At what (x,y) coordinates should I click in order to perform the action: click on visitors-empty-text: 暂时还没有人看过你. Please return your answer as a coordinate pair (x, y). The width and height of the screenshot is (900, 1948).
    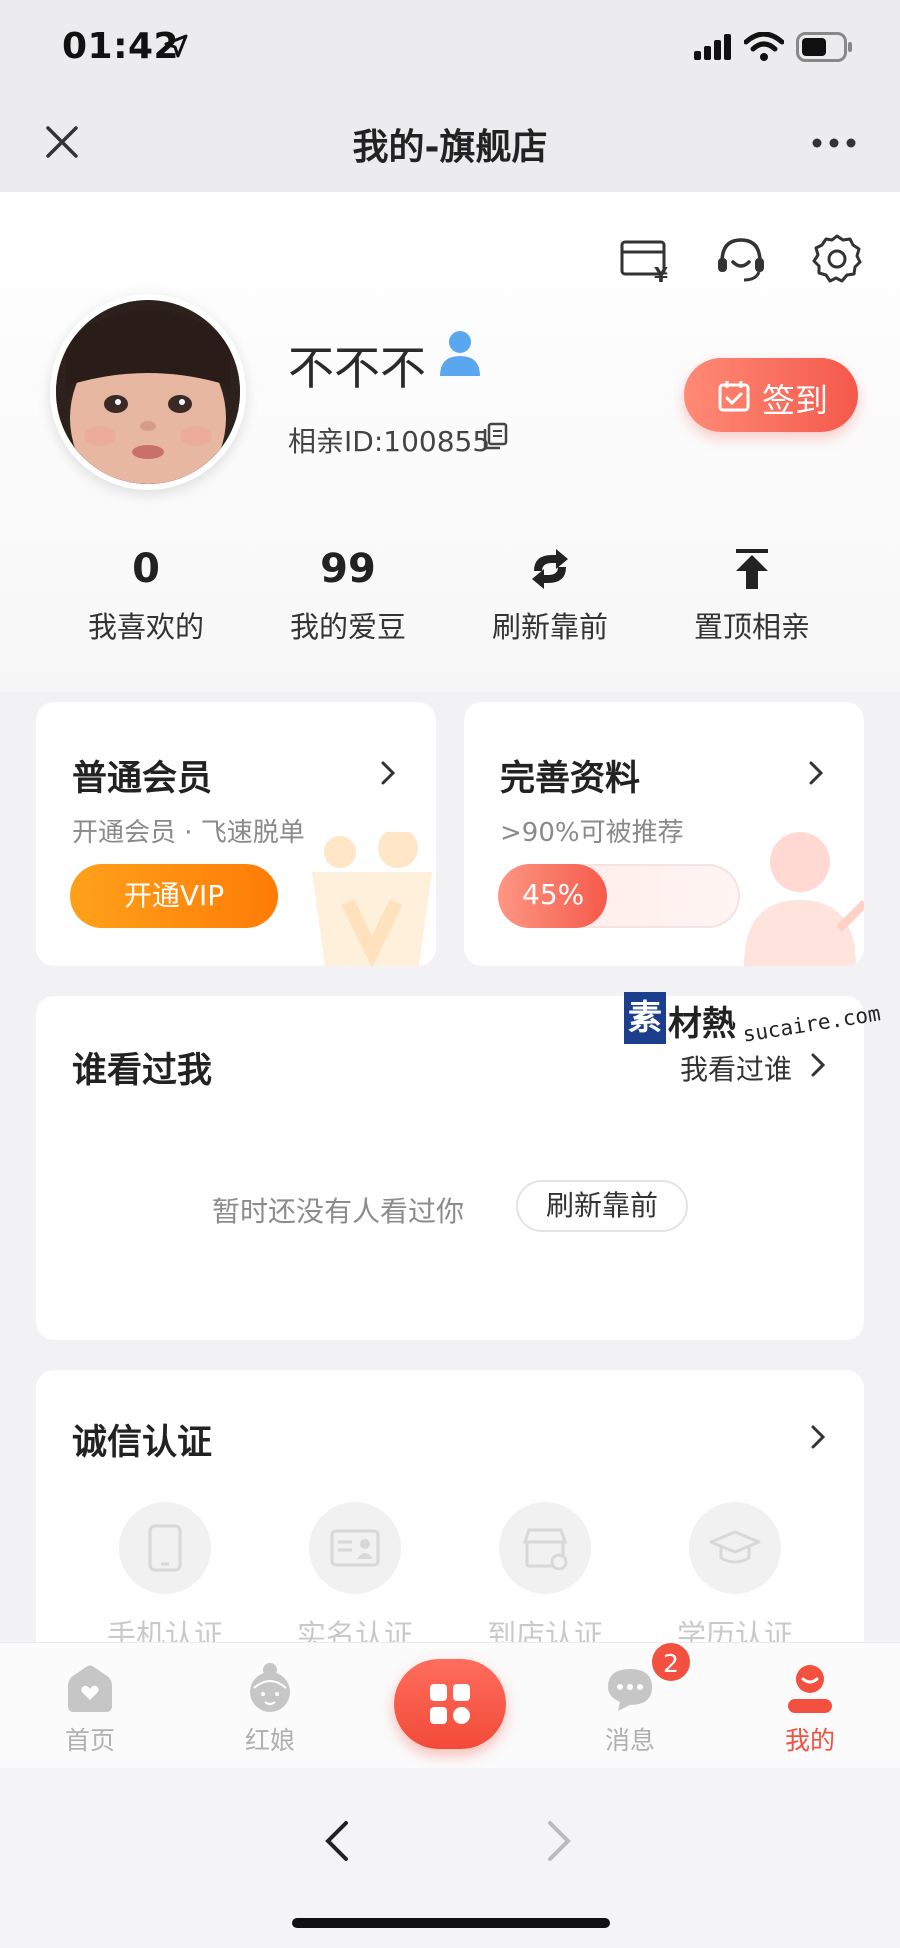
    Looking at the image, I should click on (338, 1211).